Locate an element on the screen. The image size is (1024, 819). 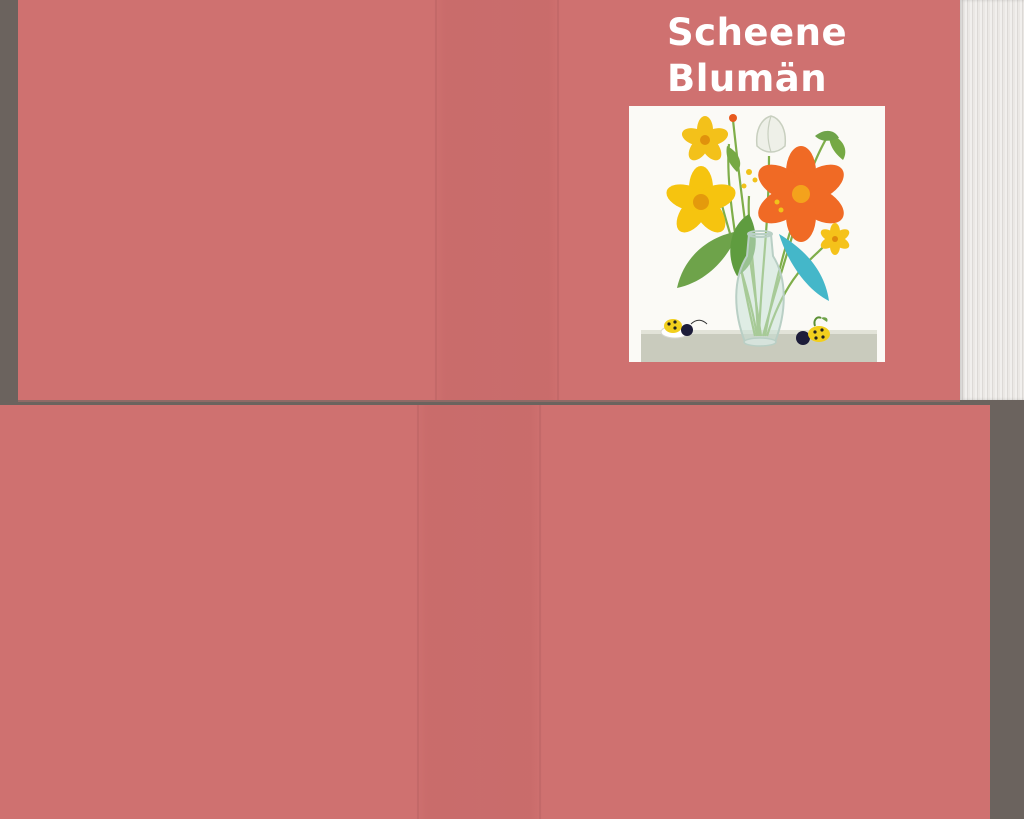
book-spine-lower is located at coordinates (479, 612).